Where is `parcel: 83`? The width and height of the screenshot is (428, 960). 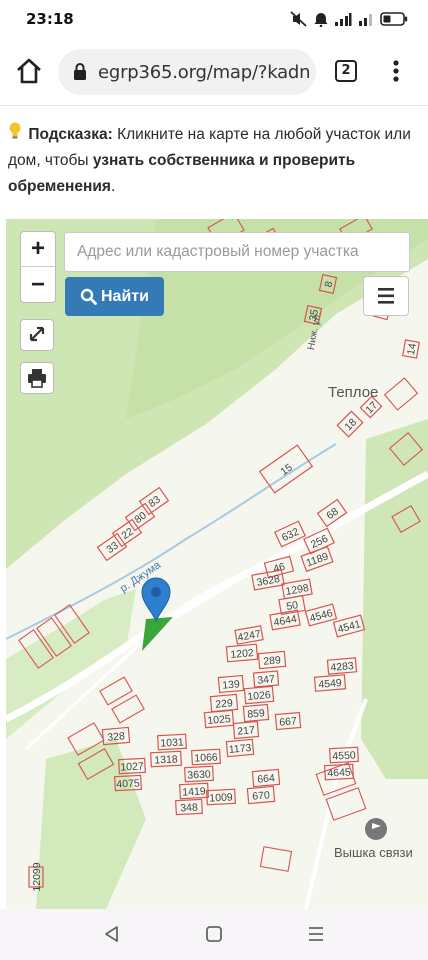
parcel: 83 is located at coordinates (154, 501).